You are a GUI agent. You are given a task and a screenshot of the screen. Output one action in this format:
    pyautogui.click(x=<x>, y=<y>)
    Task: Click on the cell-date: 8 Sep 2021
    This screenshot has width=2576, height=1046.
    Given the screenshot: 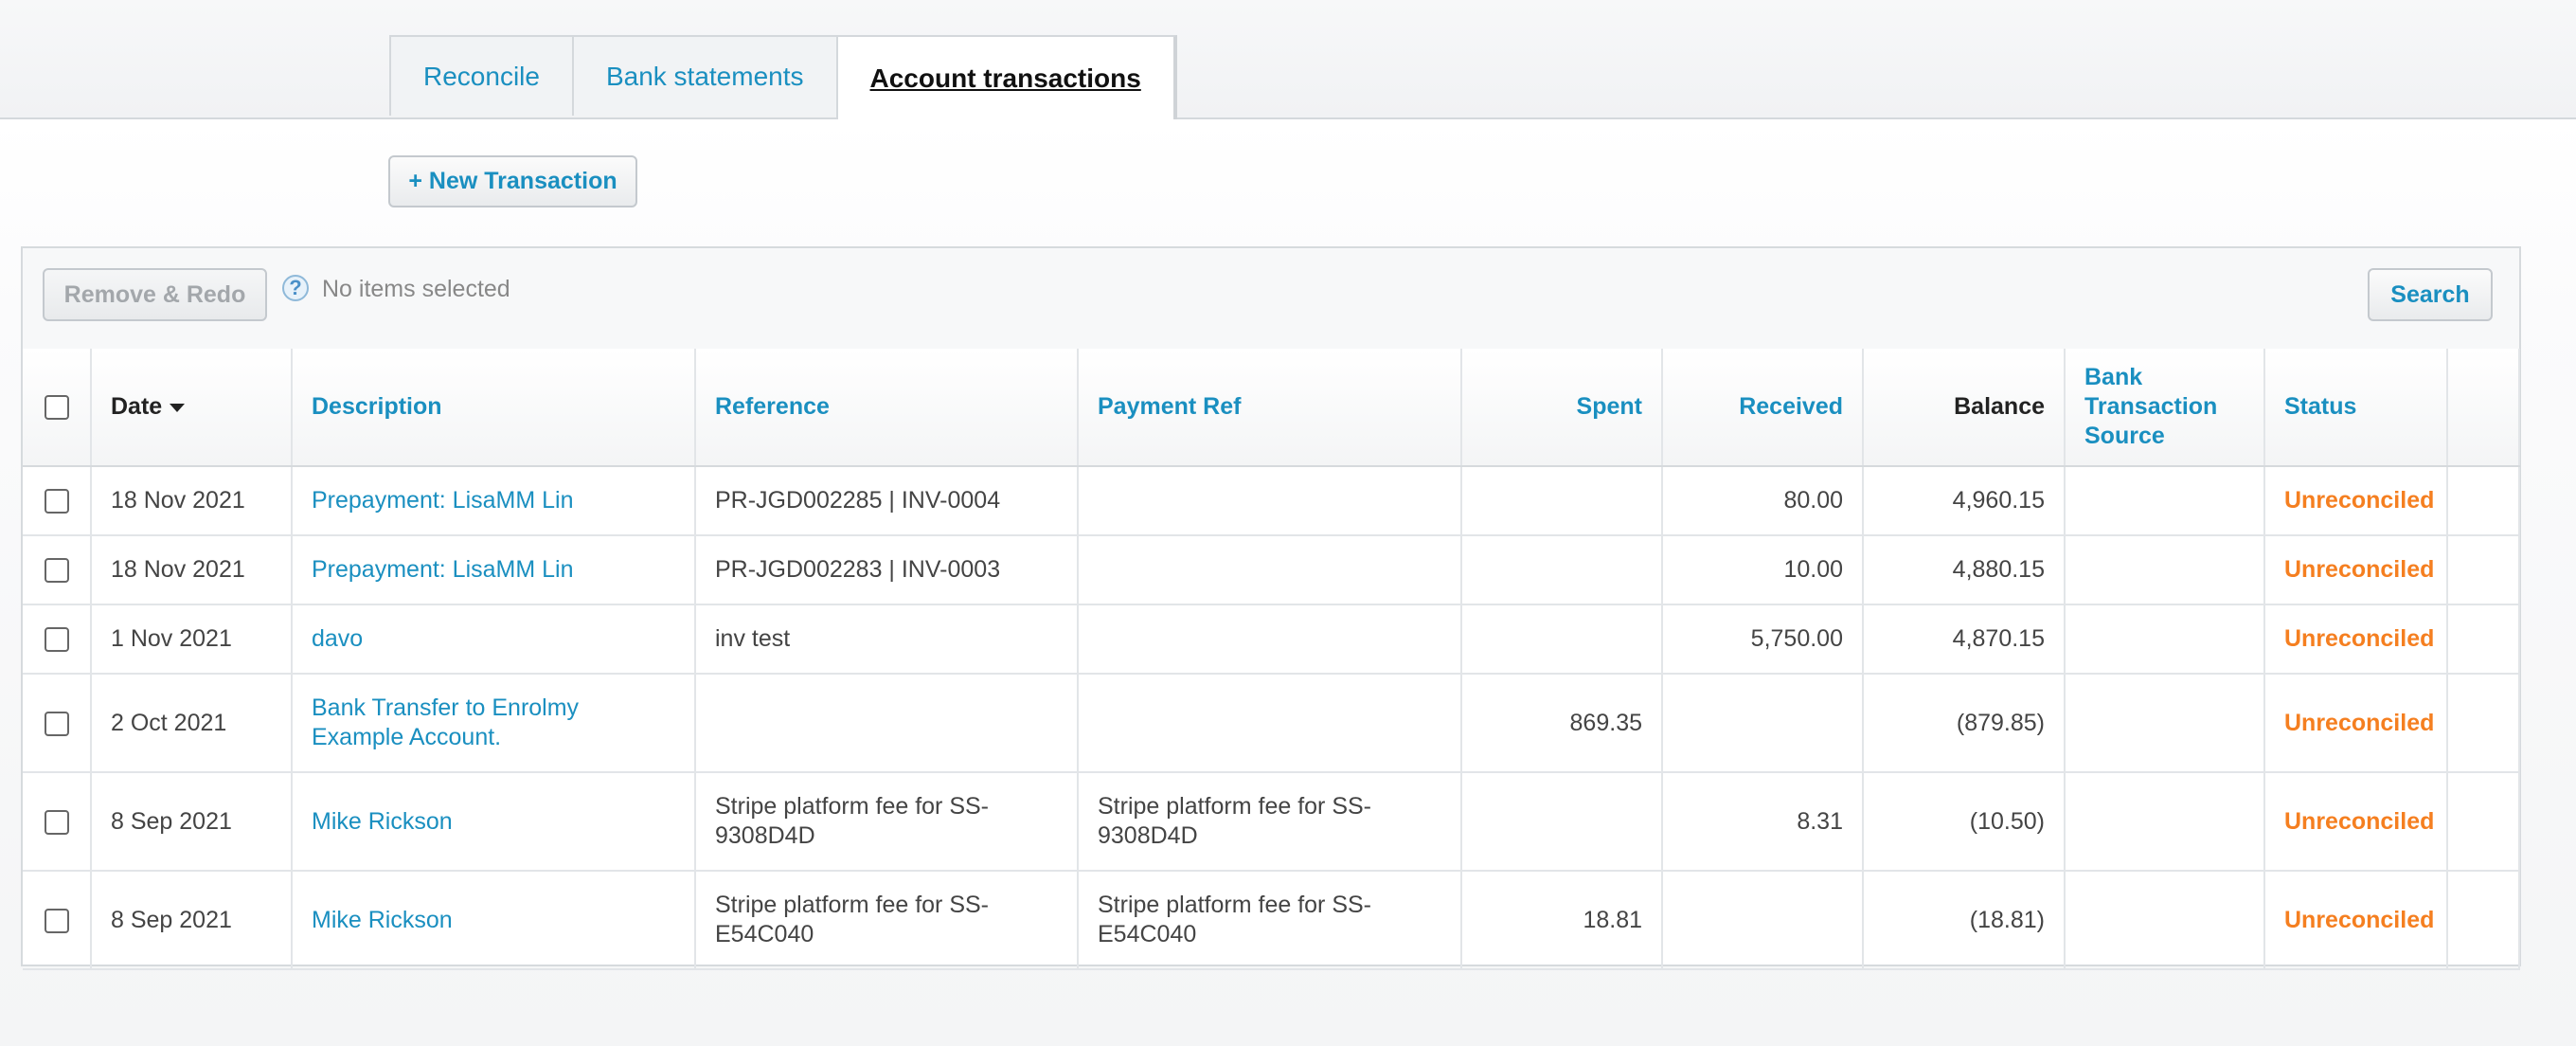 What is the action you would take?
    pyautogui.click(x=192, y=920)
    